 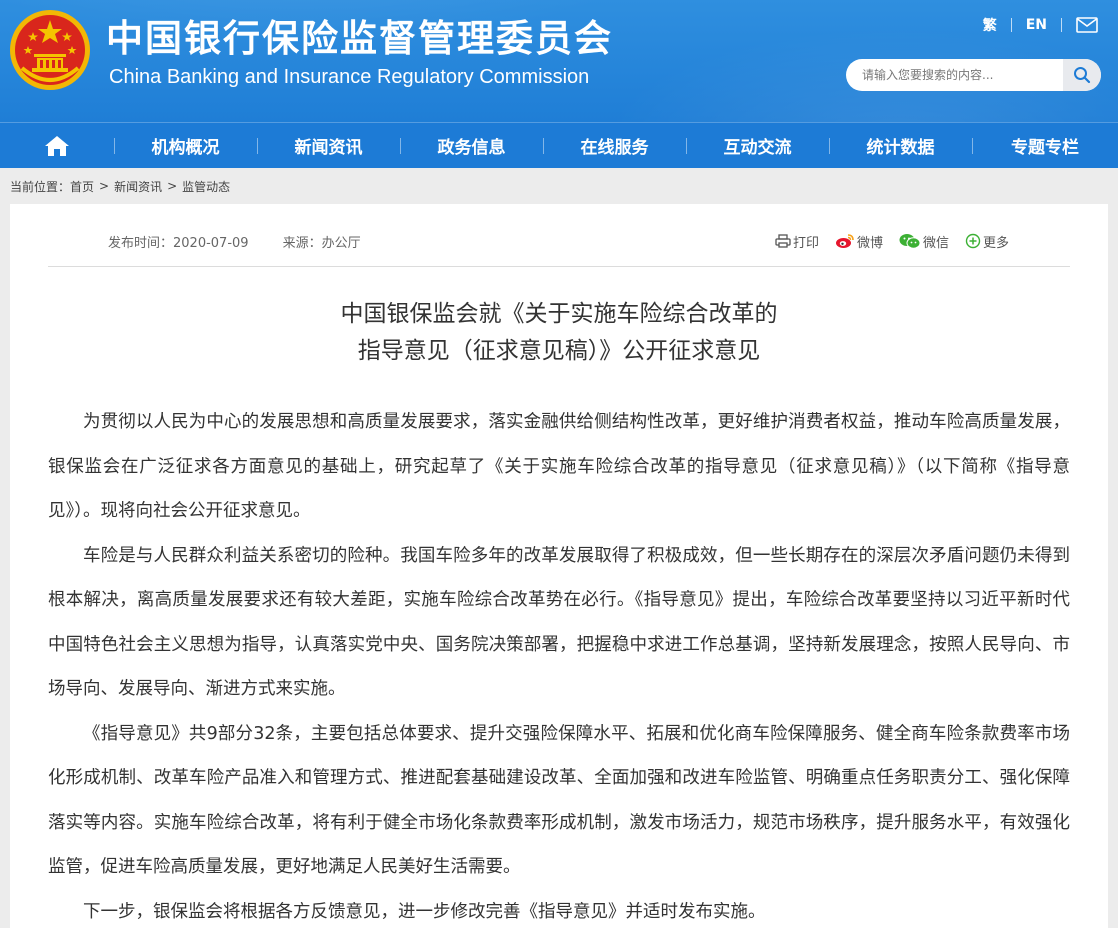 I want to click on breadcrumb-label: 当前位置：, so click(x=40, y=186).